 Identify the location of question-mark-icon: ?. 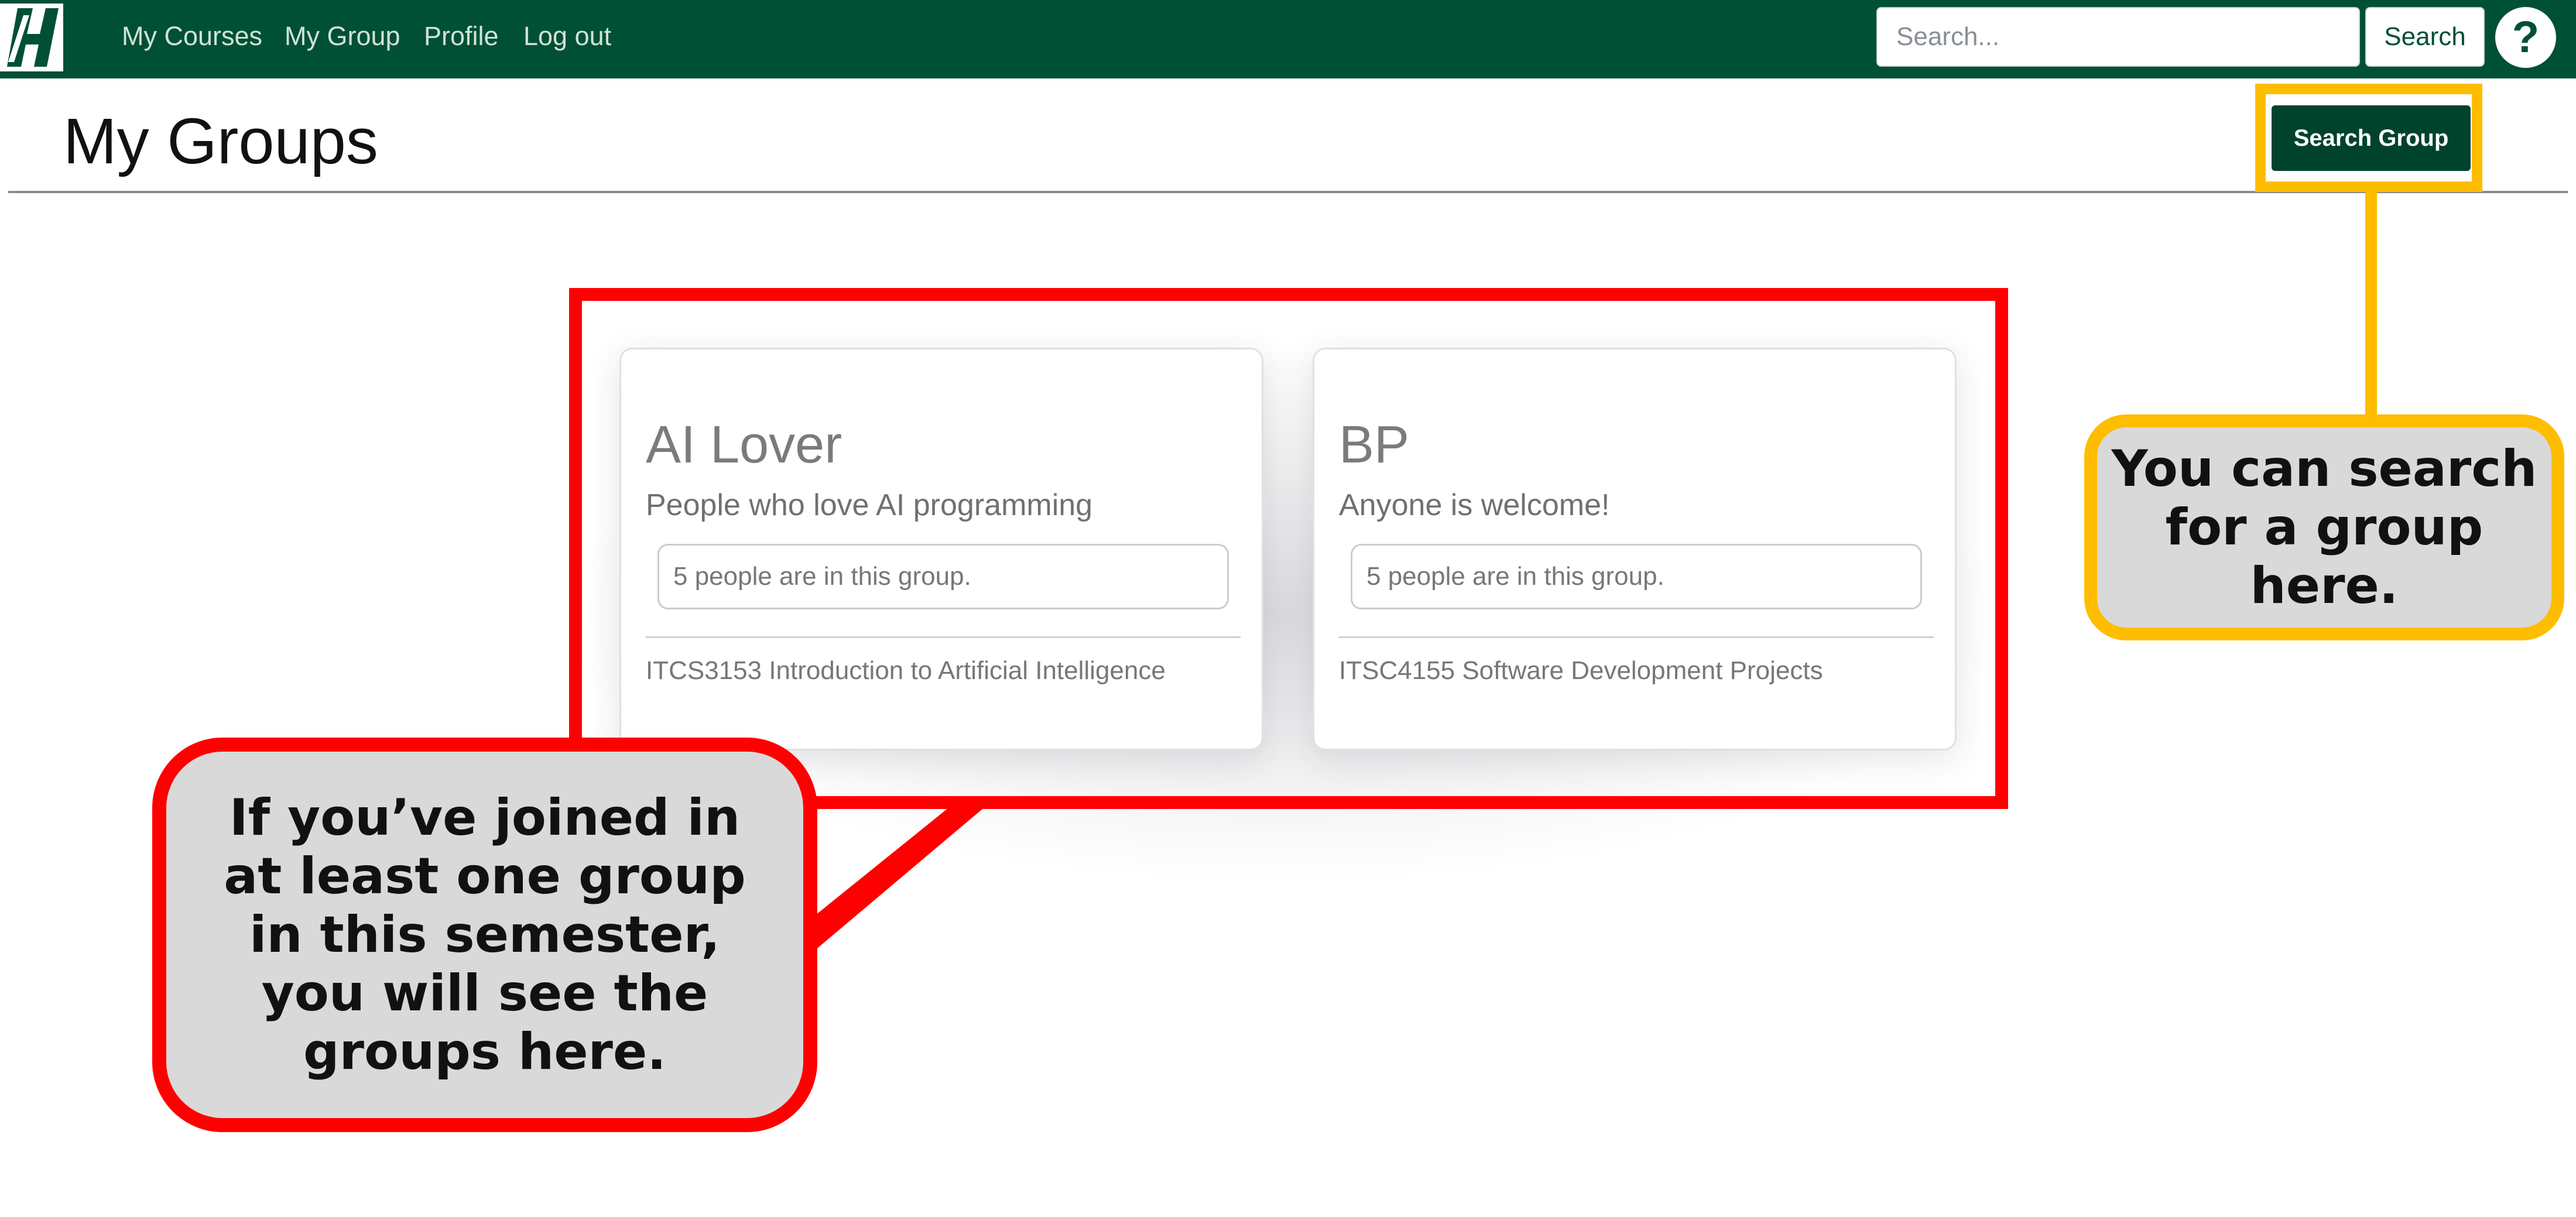
(2525, 37).